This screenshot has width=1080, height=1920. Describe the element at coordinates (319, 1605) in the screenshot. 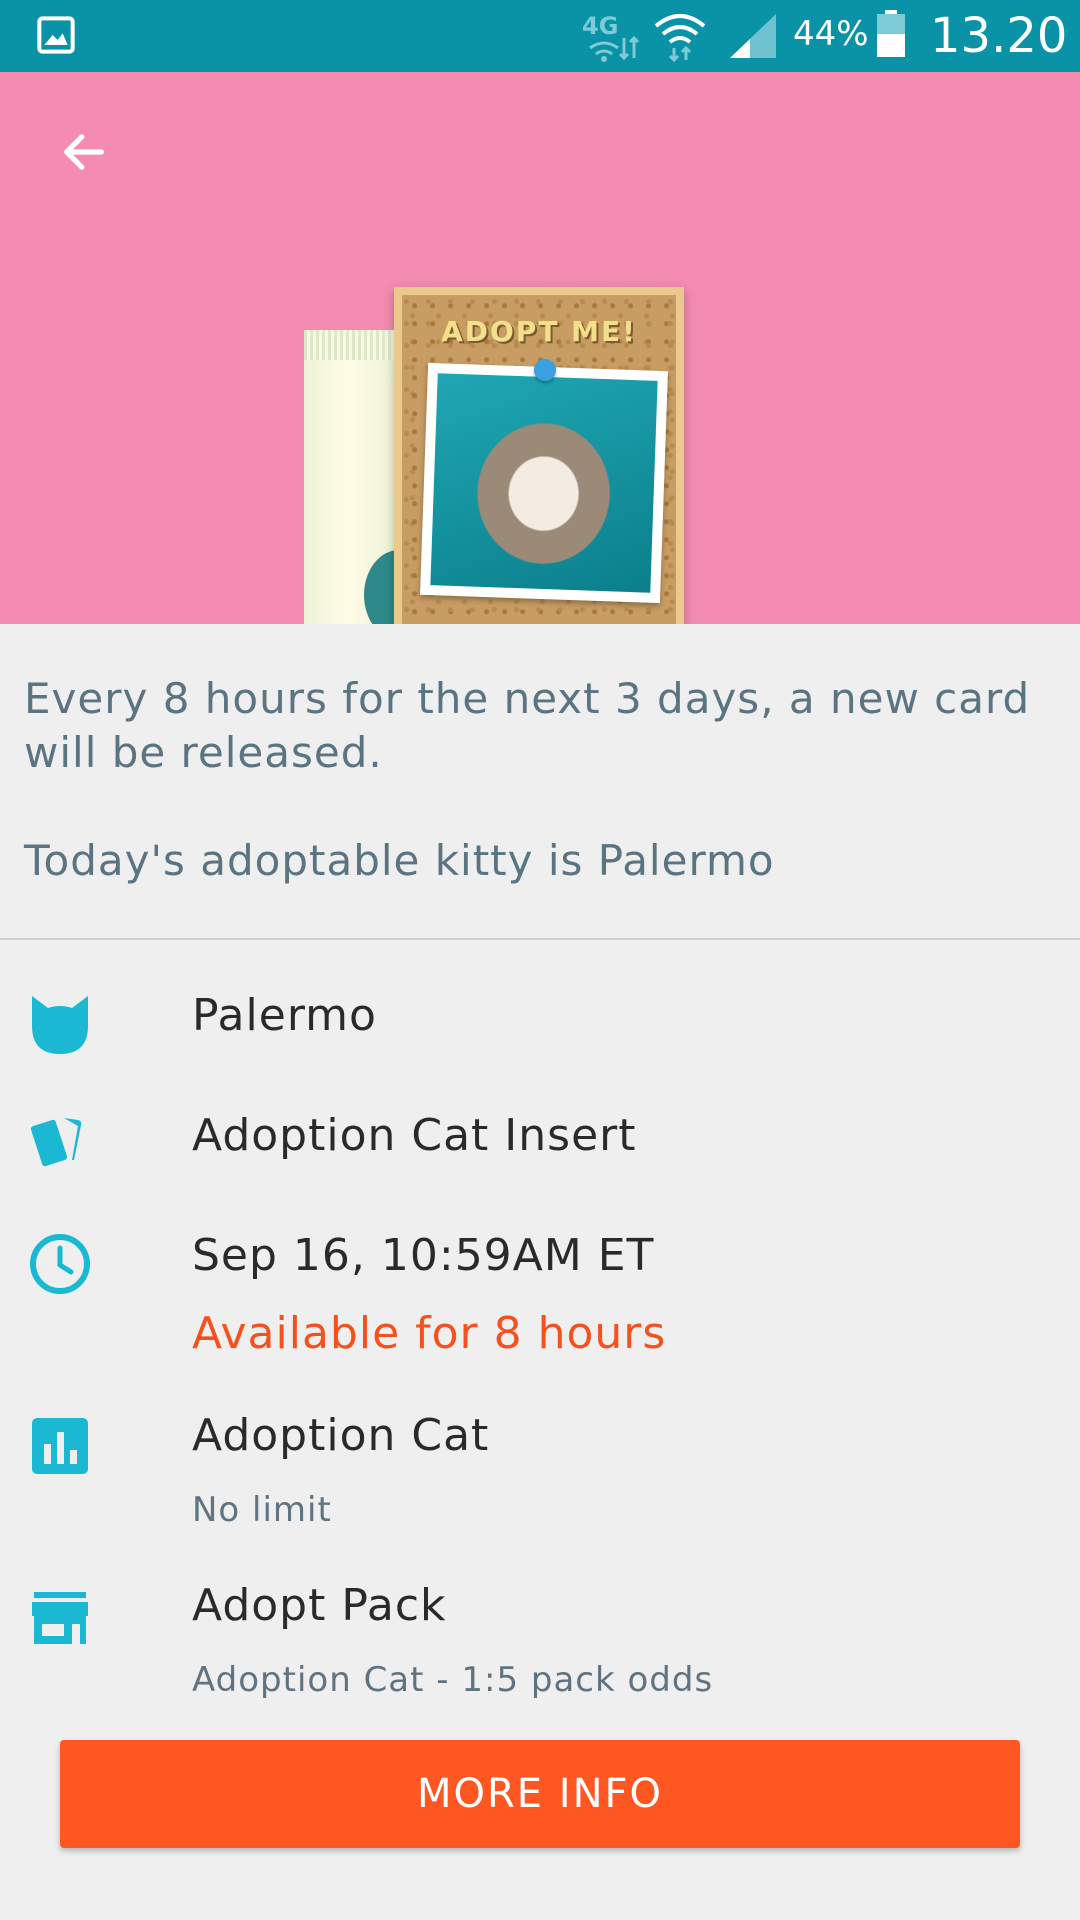

I see `detail-pack: Adopt Pack` at that location.